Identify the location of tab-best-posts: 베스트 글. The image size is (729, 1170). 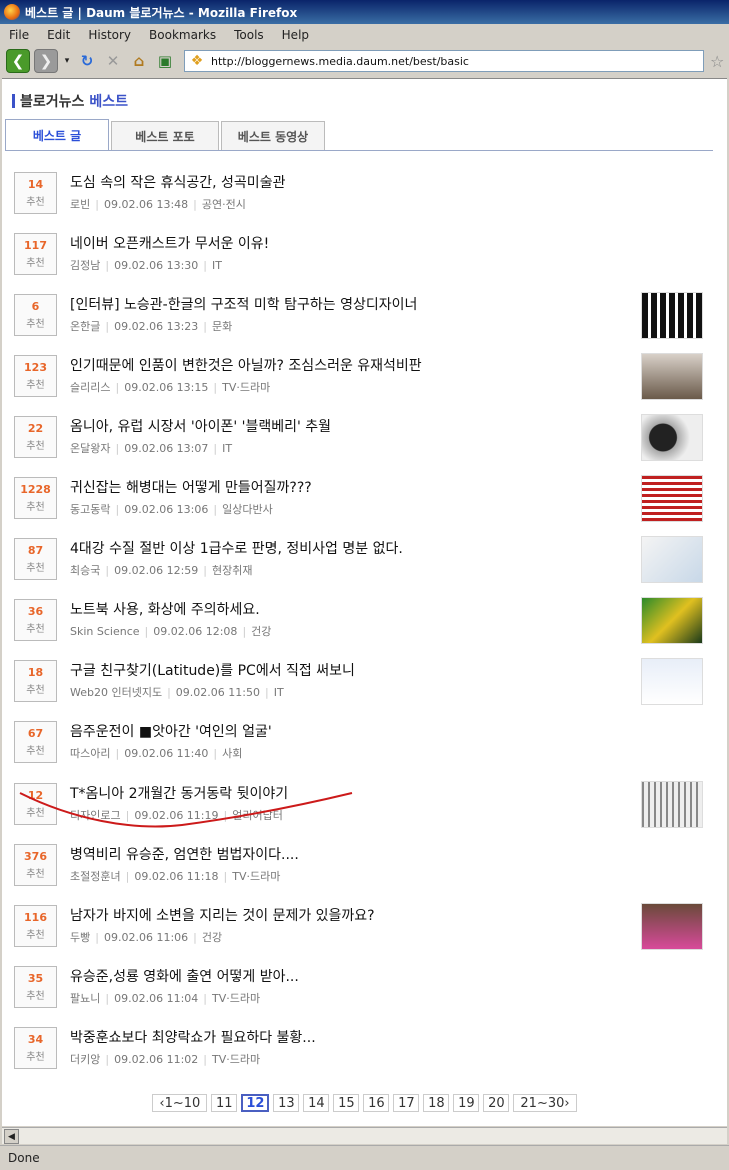
(57, 134).